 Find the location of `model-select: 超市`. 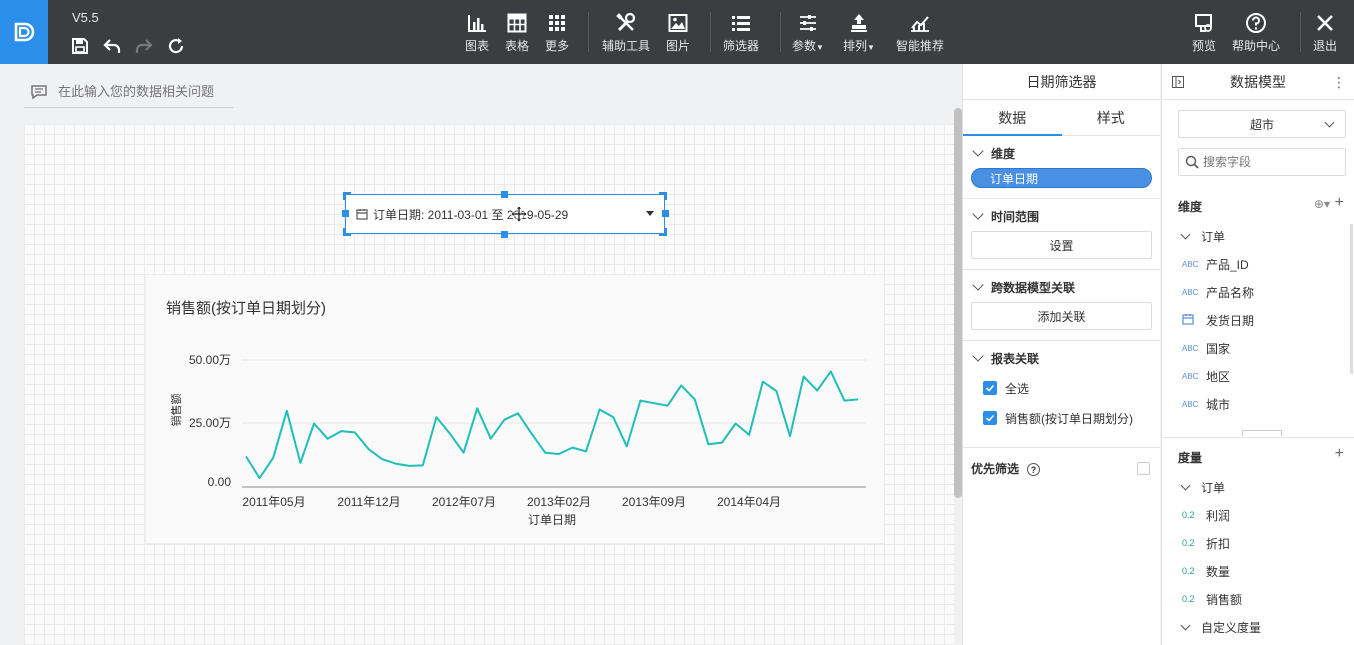

model-select: 超市 is located at coordinates (1262, 124).